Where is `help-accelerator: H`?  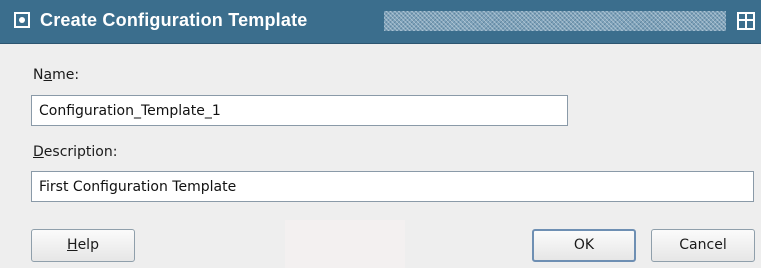
help-accelerator: H is located at coordinates (72, 245).